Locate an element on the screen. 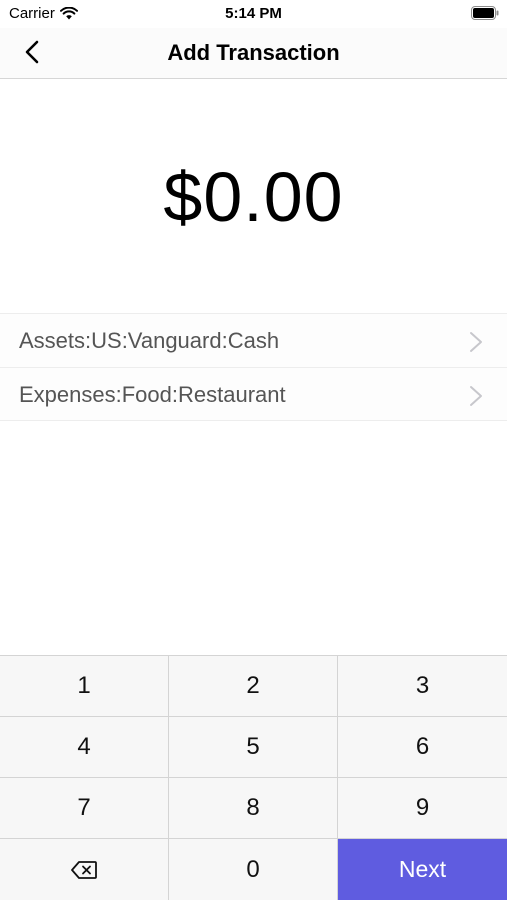  source-account-label: Assets:US:Vanguard:Cash is located at coordinates (149, 340).